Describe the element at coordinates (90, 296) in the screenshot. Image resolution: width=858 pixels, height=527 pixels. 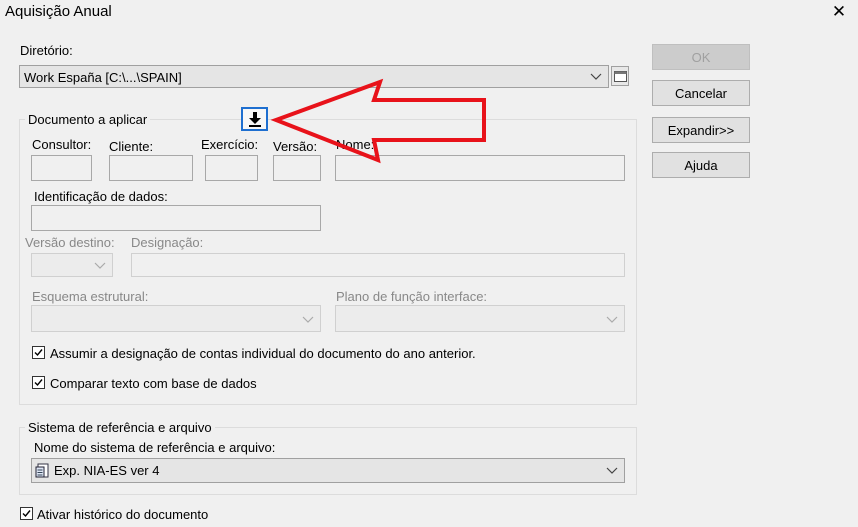
I see `esquema-label: Esquema estrutural:` at that location.